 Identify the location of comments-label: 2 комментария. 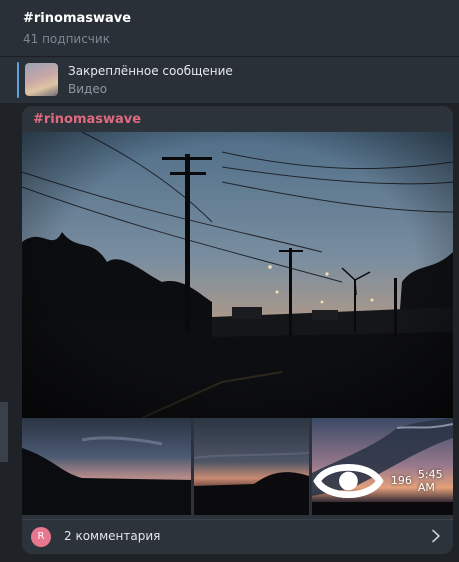
(112, 536).